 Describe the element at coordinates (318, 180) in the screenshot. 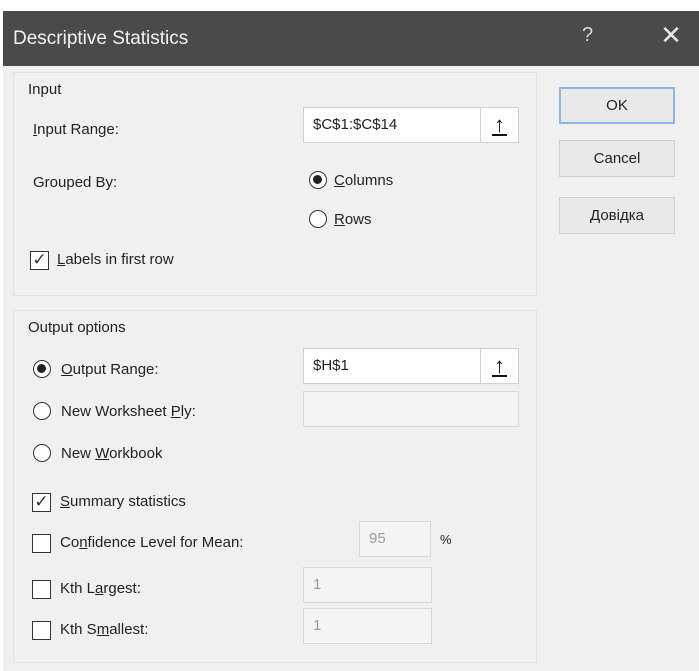

I see `columns-radio` at that location.